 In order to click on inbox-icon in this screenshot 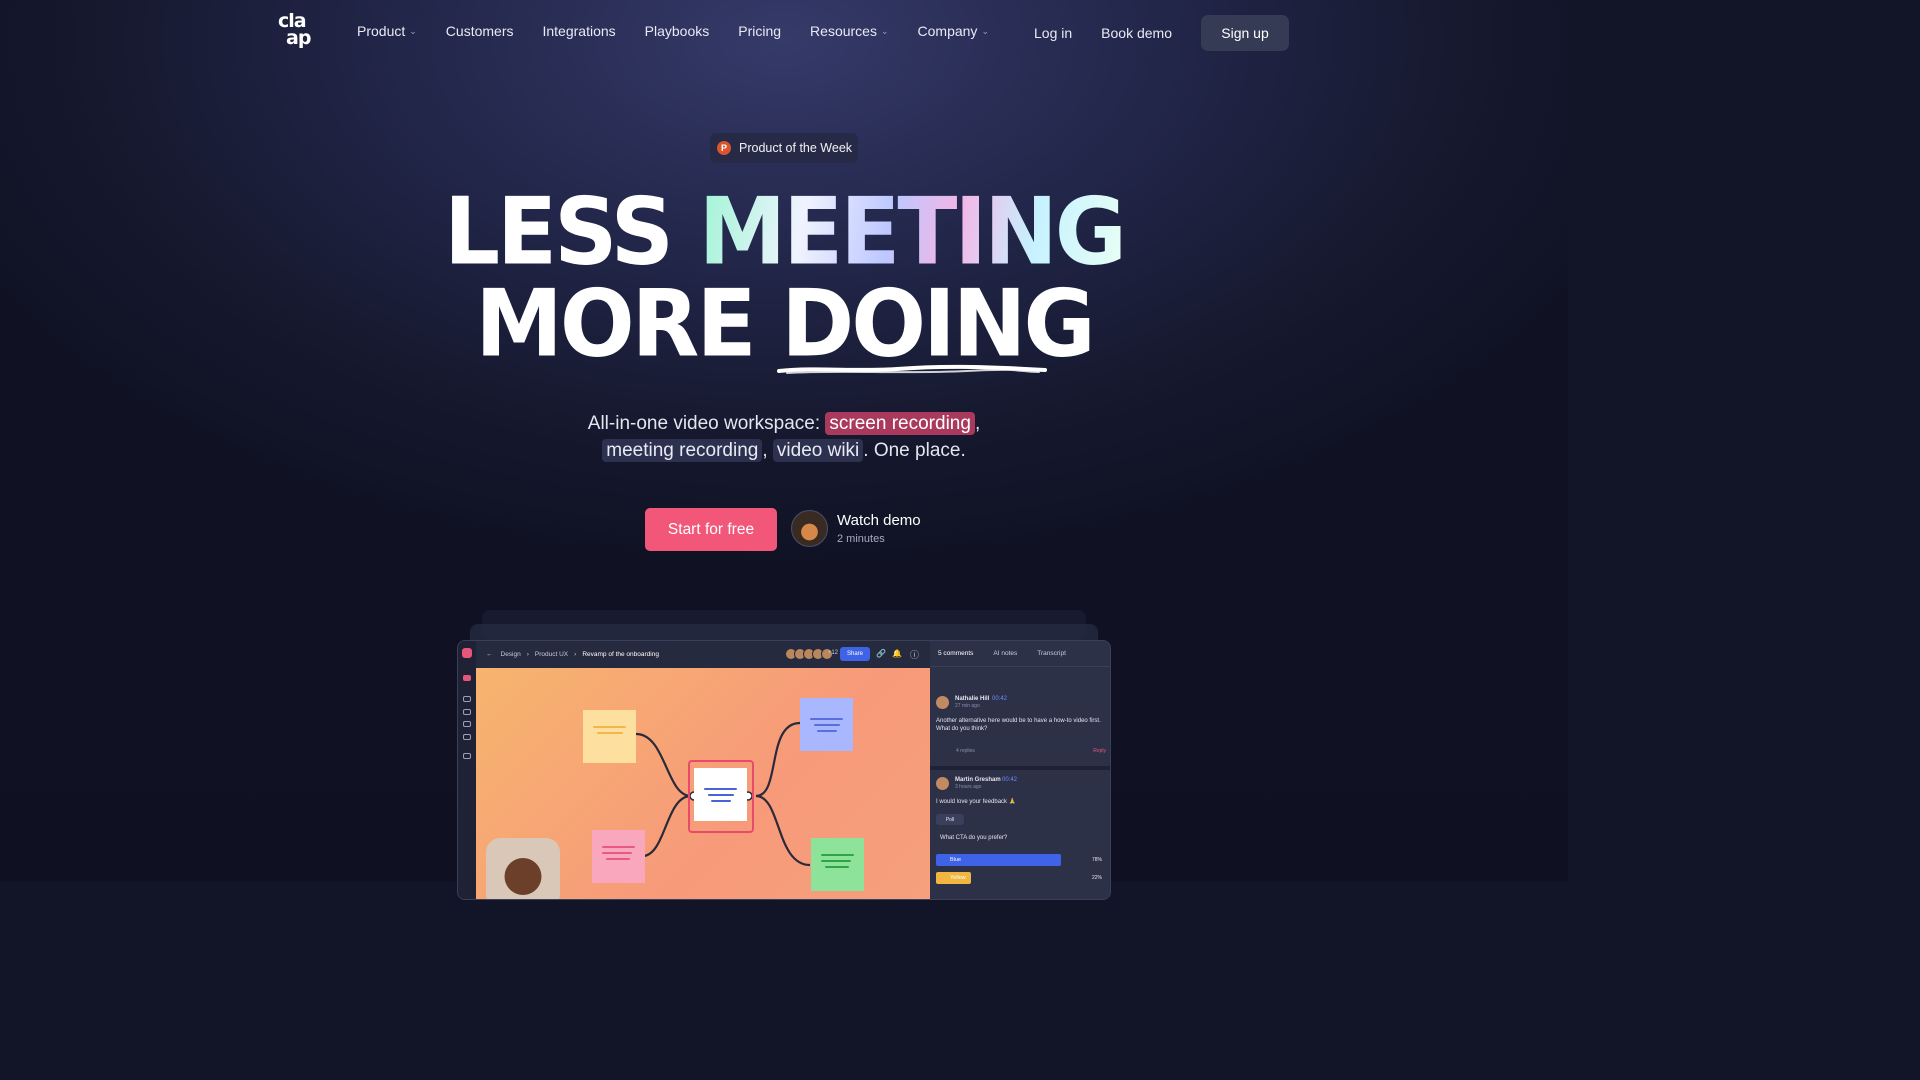, I will do `click(467, 699)`.